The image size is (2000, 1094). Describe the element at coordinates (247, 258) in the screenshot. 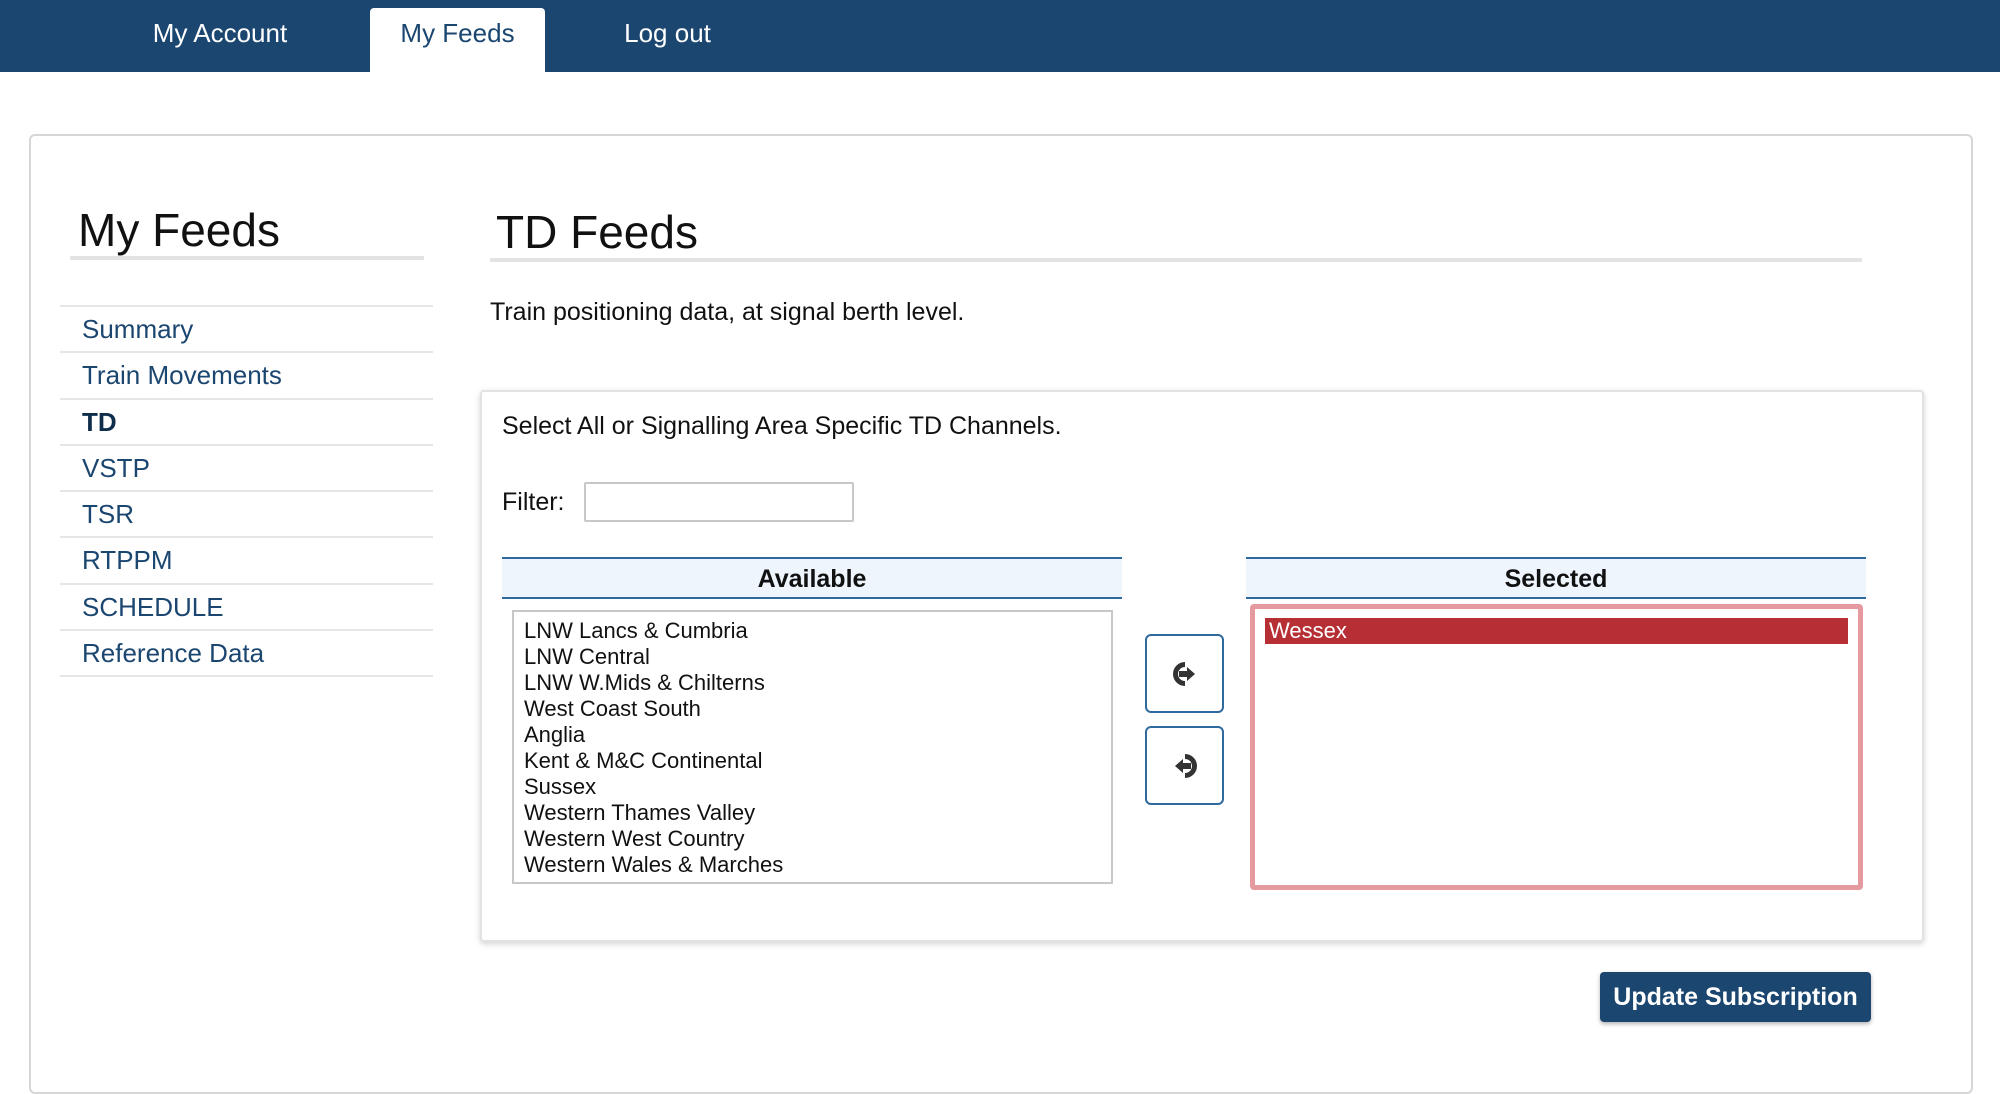

I see `sidebar-title-divider` at that location.